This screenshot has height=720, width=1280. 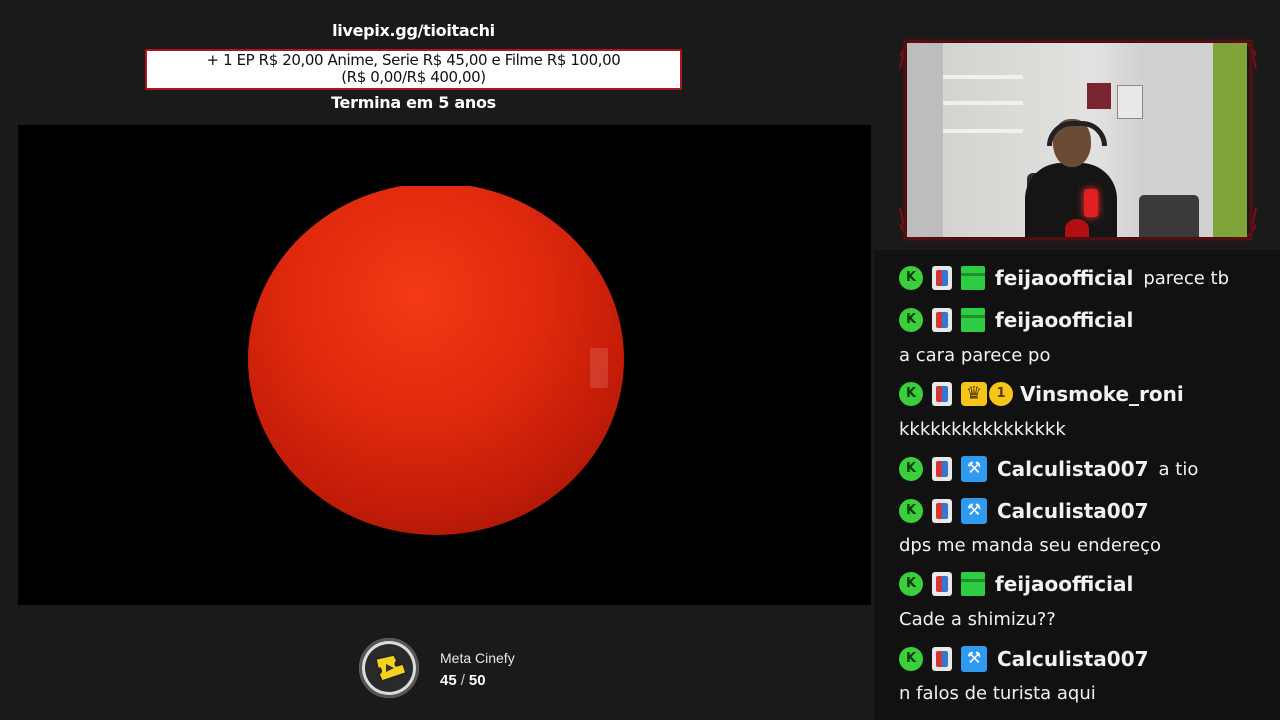 What do you see at coordinates (436, 155) in the screenshot?
I see `sphere-crop` at bounding box center [436, 155].